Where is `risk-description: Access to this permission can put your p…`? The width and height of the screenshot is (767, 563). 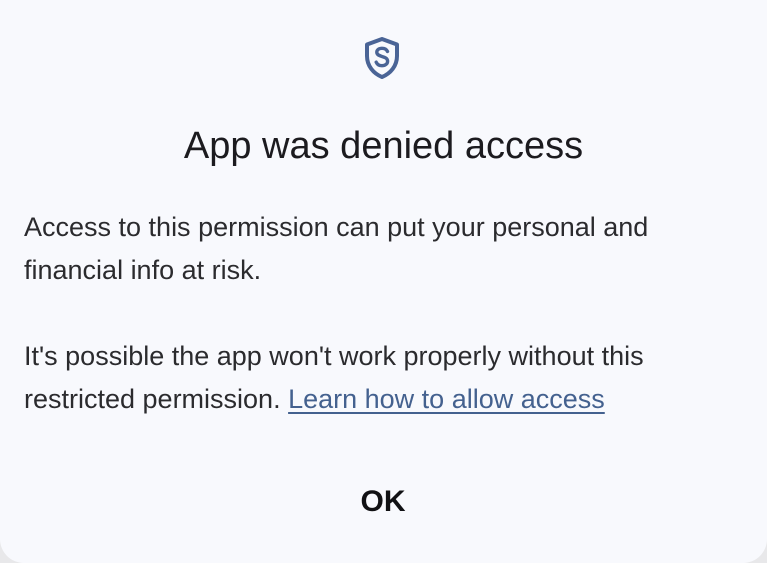
risk-description: Access to this permission can put your p… is located at coordinates (336, 248).